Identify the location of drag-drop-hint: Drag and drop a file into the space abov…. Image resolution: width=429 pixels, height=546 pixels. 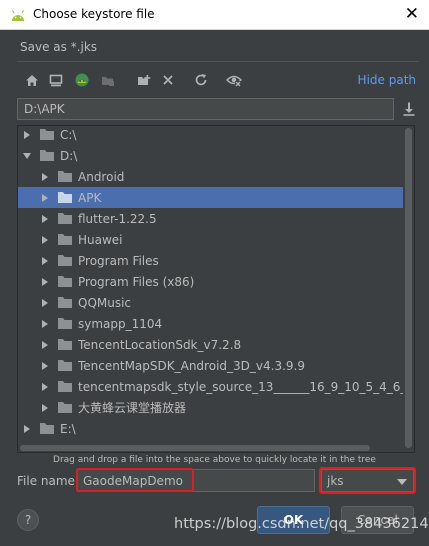
(214, 460).